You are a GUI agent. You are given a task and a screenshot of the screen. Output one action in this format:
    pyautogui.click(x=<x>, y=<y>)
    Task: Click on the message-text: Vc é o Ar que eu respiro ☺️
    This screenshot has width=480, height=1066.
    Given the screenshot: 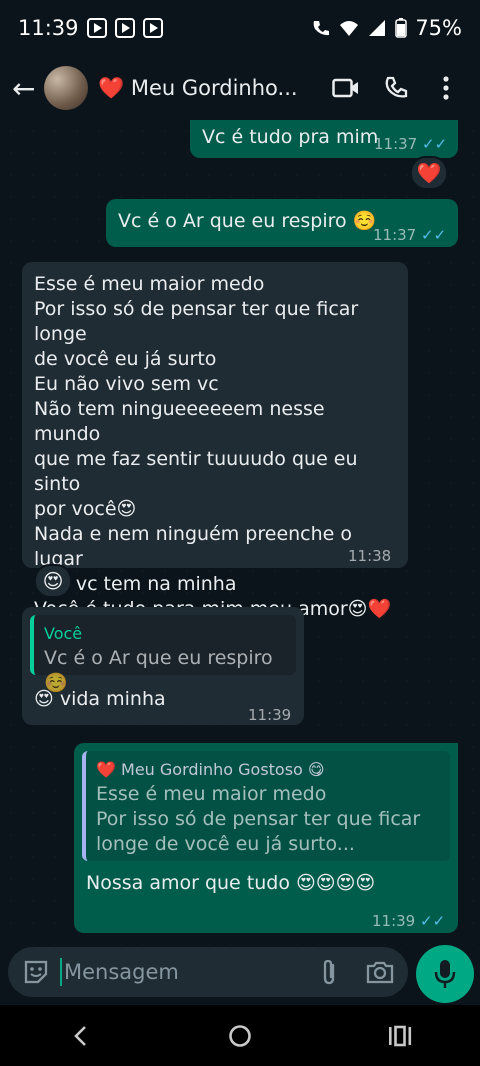 What is the action you would take?
    pyautogui.click(x=247, y=221)
    